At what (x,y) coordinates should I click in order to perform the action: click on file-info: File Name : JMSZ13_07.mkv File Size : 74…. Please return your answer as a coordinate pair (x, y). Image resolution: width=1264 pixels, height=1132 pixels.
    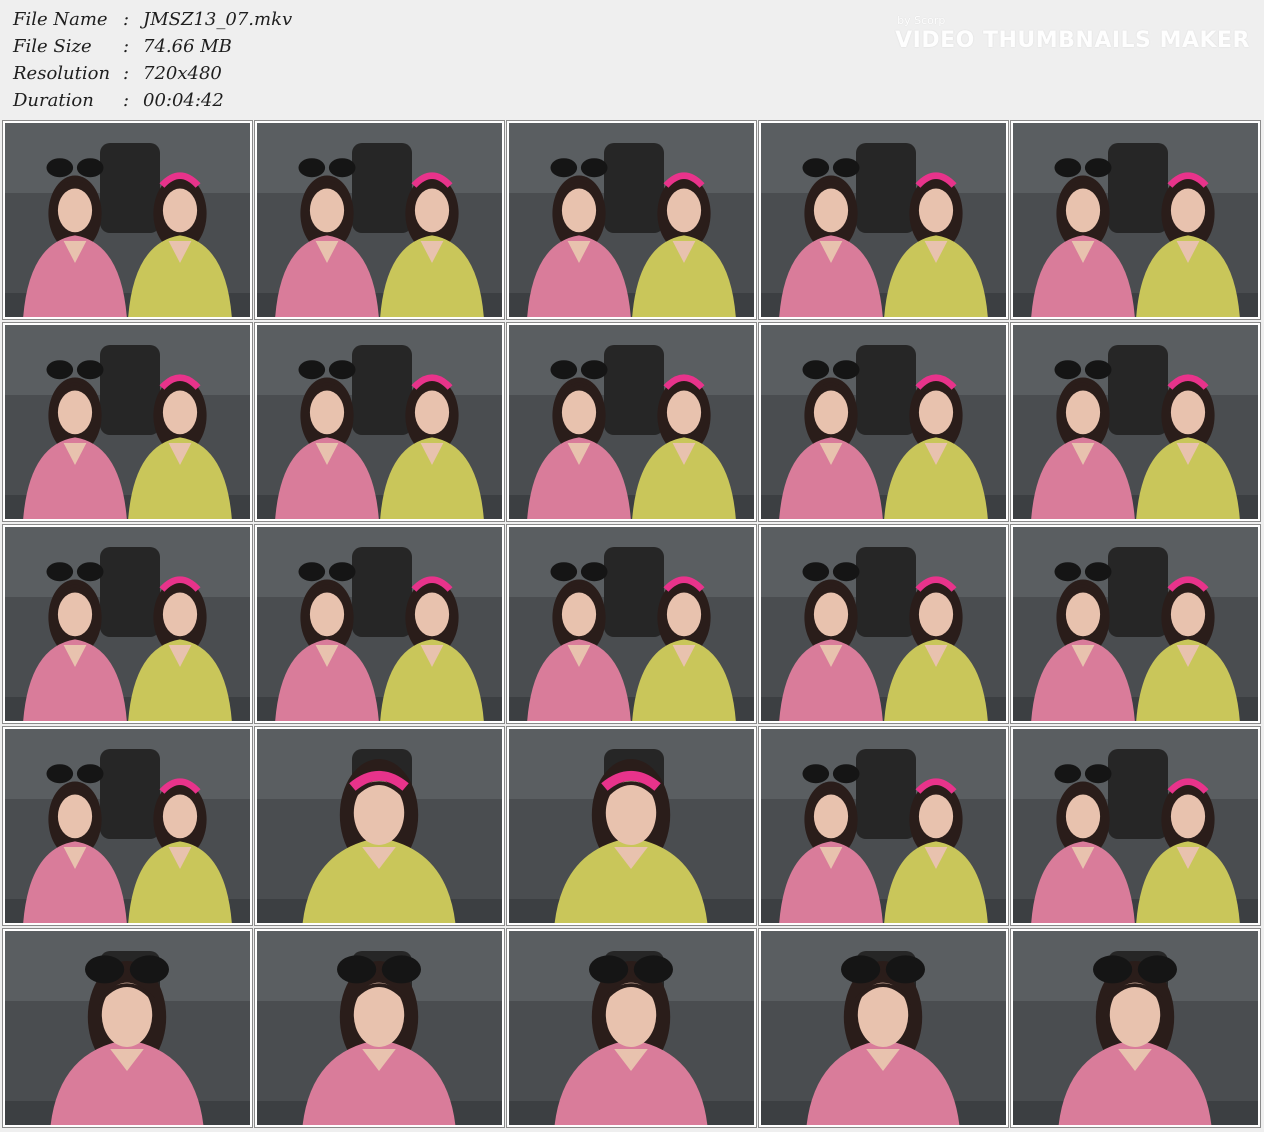
    Looking at the image, I should click on (152, 60).